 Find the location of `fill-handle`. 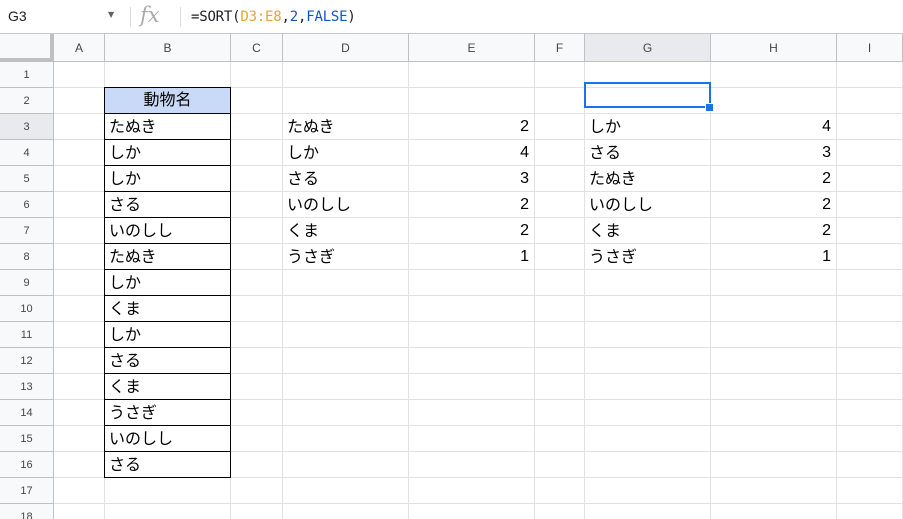

fill-handle is located at coordinates (709, 107).